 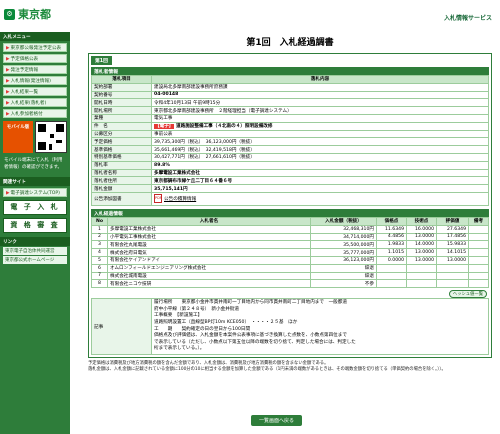 I want to click on cell-price: 4.4856, so click(x=391, y=237).